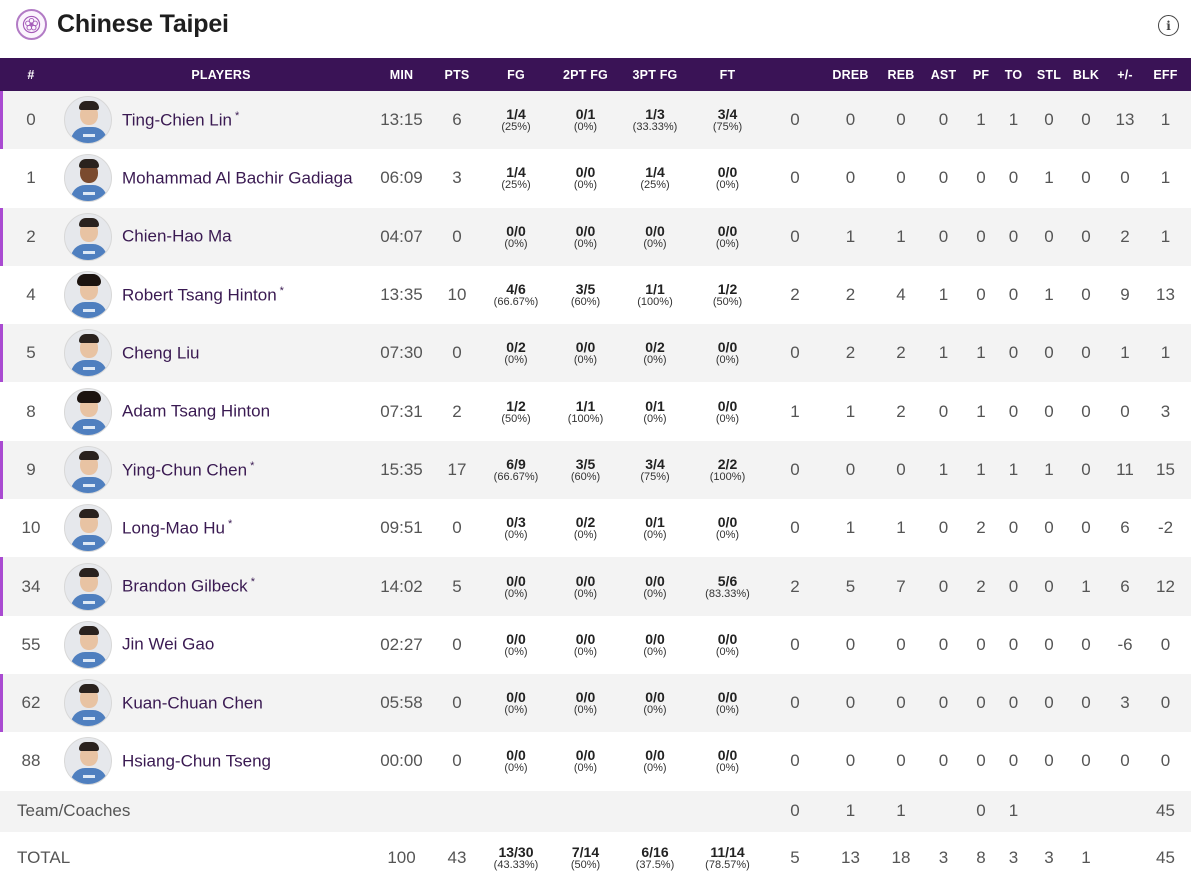  I want to click on info-circle-icon: i, so click(1168, 25).